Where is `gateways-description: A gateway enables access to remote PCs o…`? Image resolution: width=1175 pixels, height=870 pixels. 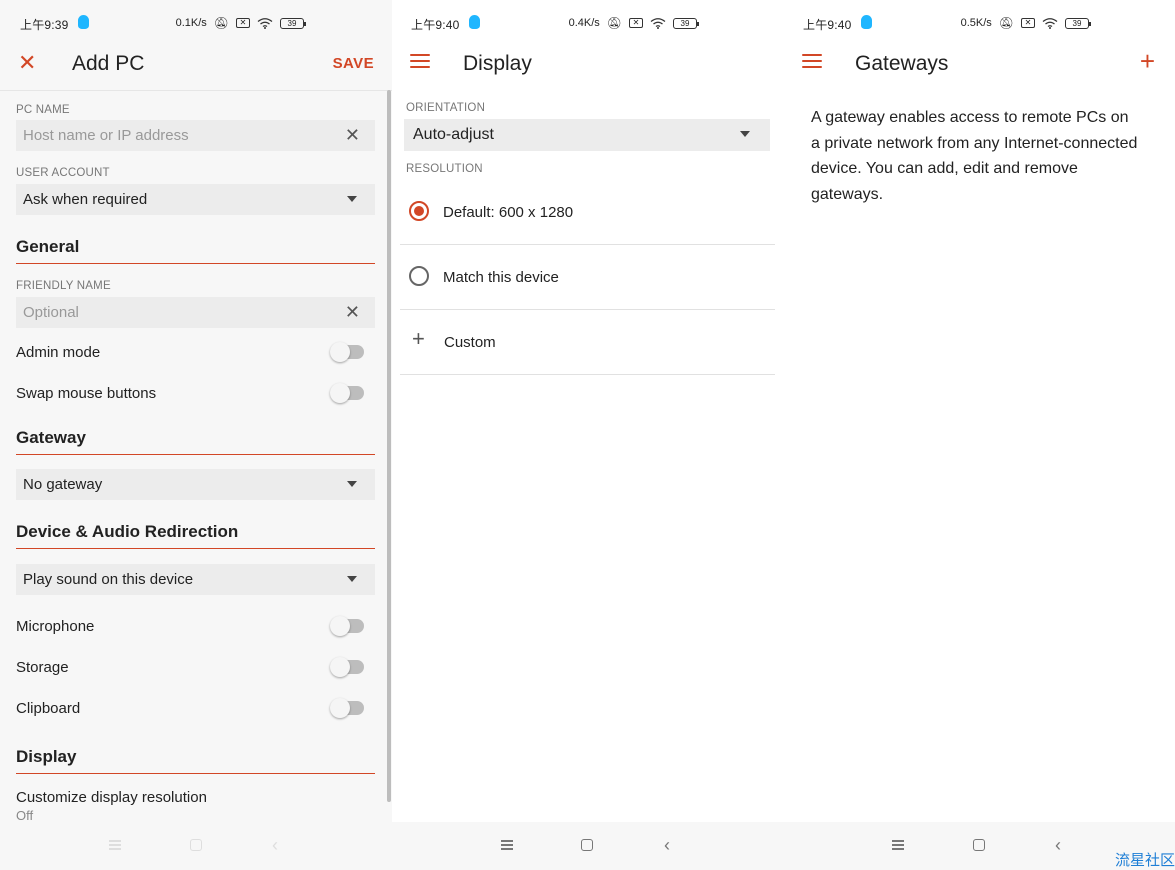 gateways-description: A gateway enables access to remote PCs o… is located at coordinates (974, 156).